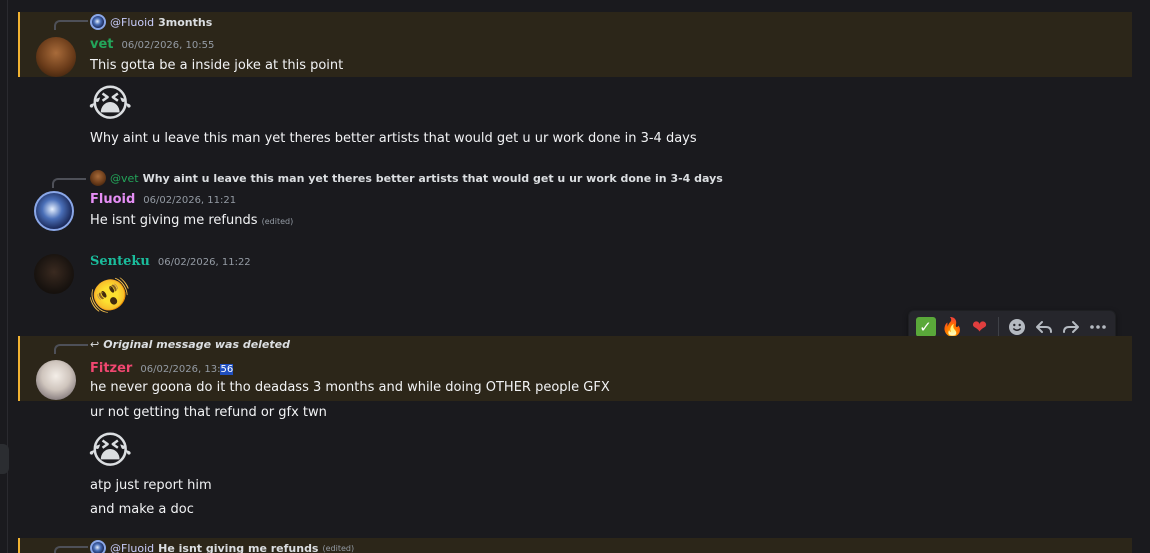 The image size is (1150, 553). I want to click on timestamp-prefix: 06/02/2026, 13:, so click(180, 369).